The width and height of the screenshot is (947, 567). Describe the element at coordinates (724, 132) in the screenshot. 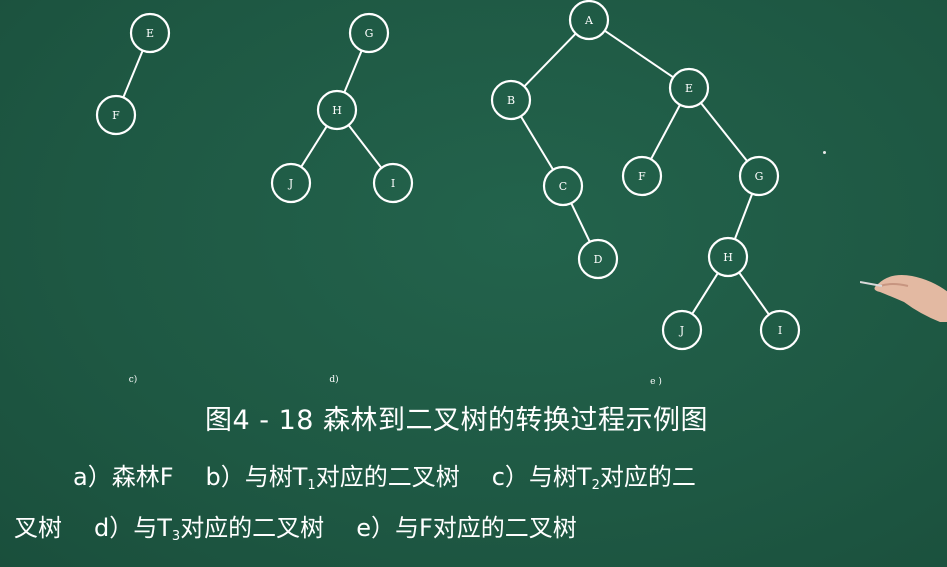

I see `edge-e-E-G` at that location.